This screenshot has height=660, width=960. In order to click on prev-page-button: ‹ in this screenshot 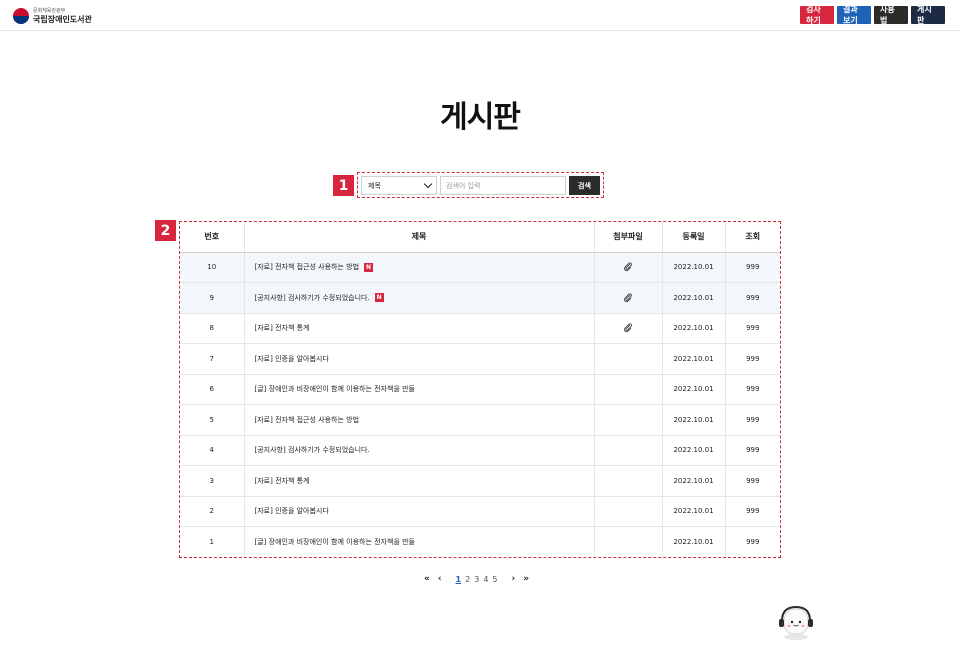, I will do `click(440, 579)`.